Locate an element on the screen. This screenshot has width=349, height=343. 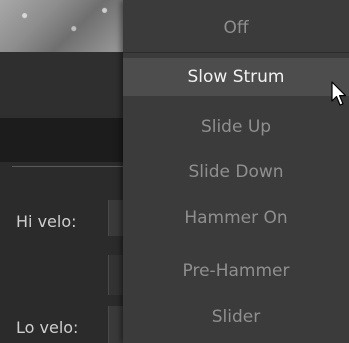
menu-item-slow-strum: Slow Strum is located at coordinates (236, 77).